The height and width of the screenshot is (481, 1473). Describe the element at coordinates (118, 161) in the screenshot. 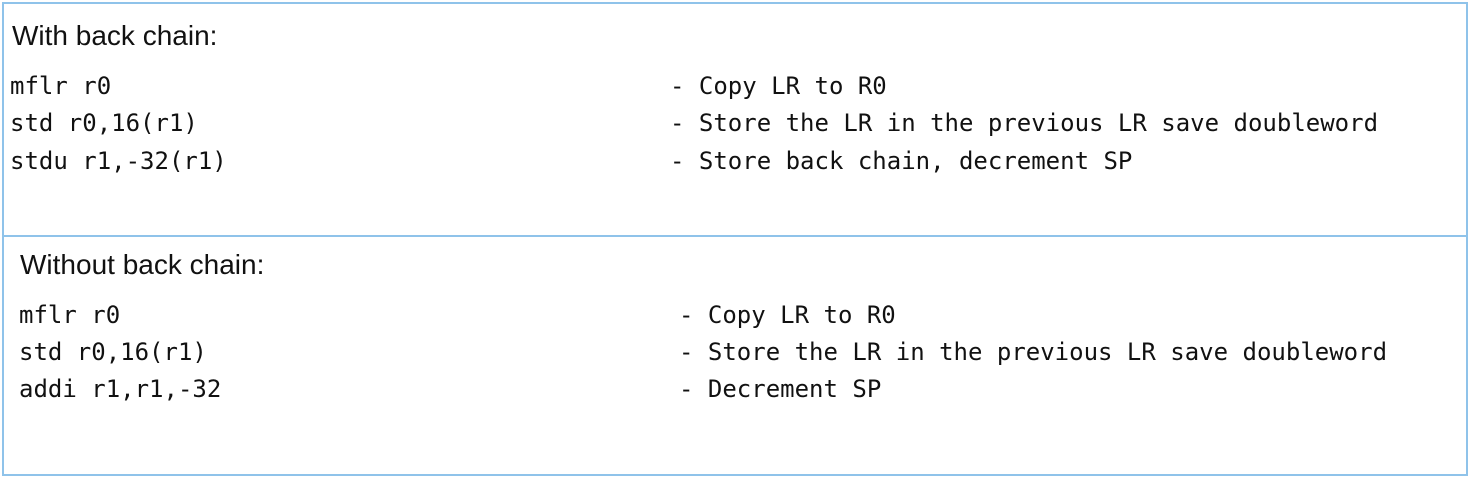

I see `instruction: stdu r1,-32(r1)` at that location.